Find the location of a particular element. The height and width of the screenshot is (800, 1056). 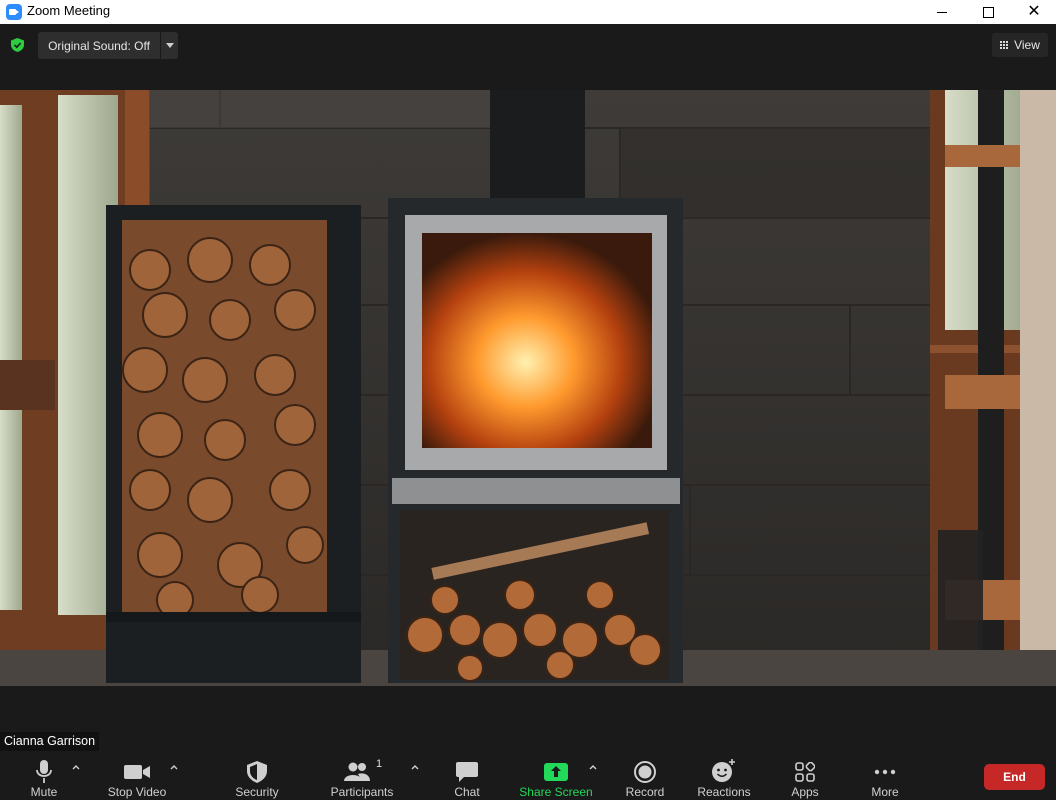

end-meeting-button: End is located at coordinates (1014, 777).